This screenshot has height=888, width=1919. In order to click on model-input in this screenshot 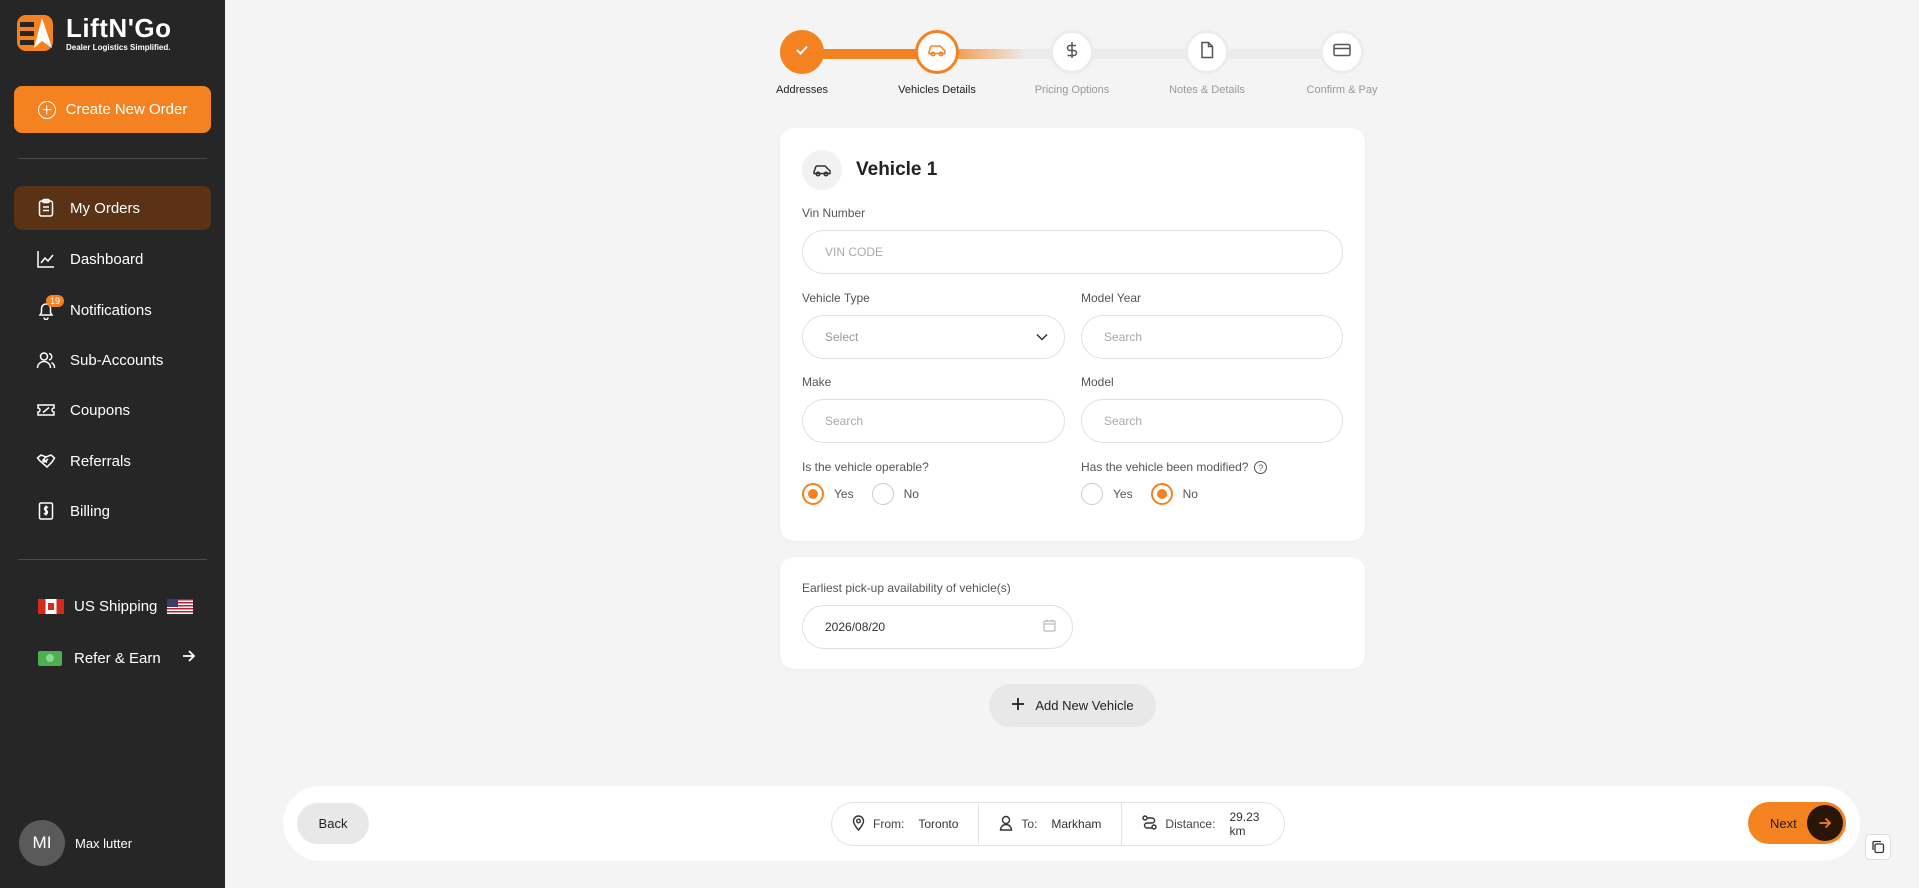, I will do `click(1212, 421)`.